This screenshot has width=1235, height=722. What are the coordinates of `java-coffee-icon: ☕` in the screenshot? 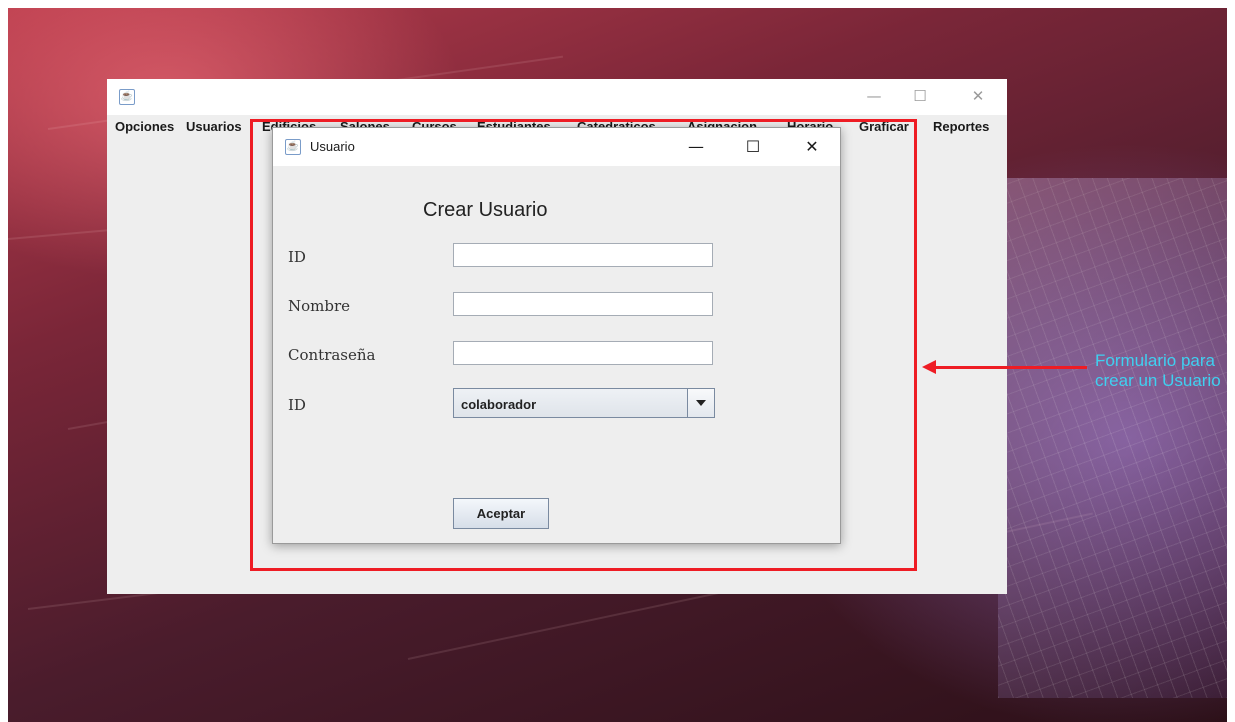 It's located at (127, 97).